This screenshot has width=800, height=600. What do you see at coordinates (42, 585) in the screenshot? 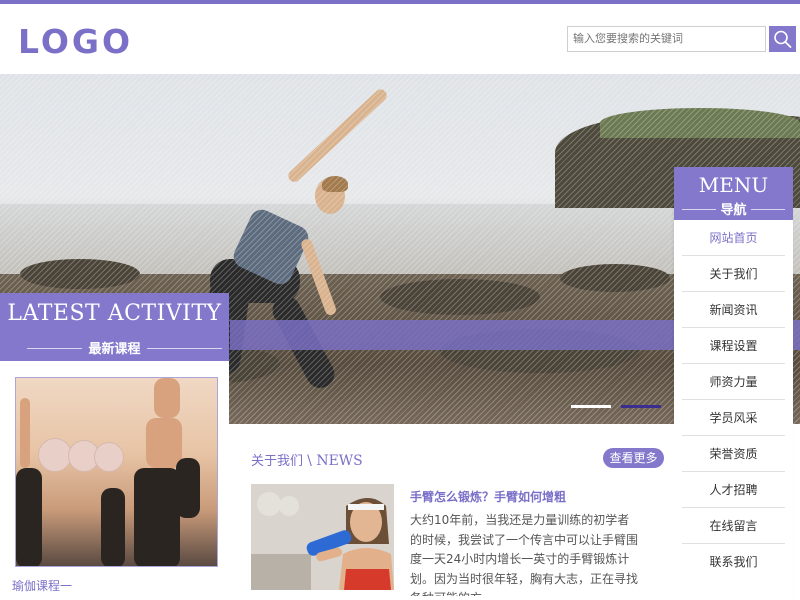
I see `course-caption: 瑜伽课程一` at bounding box center [42, 585].